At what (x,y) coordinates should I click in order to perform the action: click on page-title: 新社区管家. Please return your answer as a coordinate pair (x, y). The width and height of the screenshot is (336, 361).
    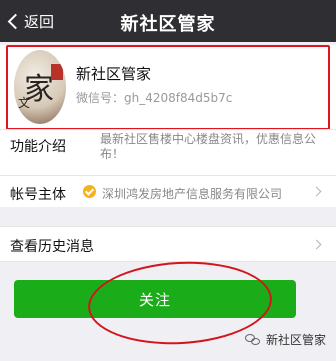
    Looking at the image, I should click on (168, 24).